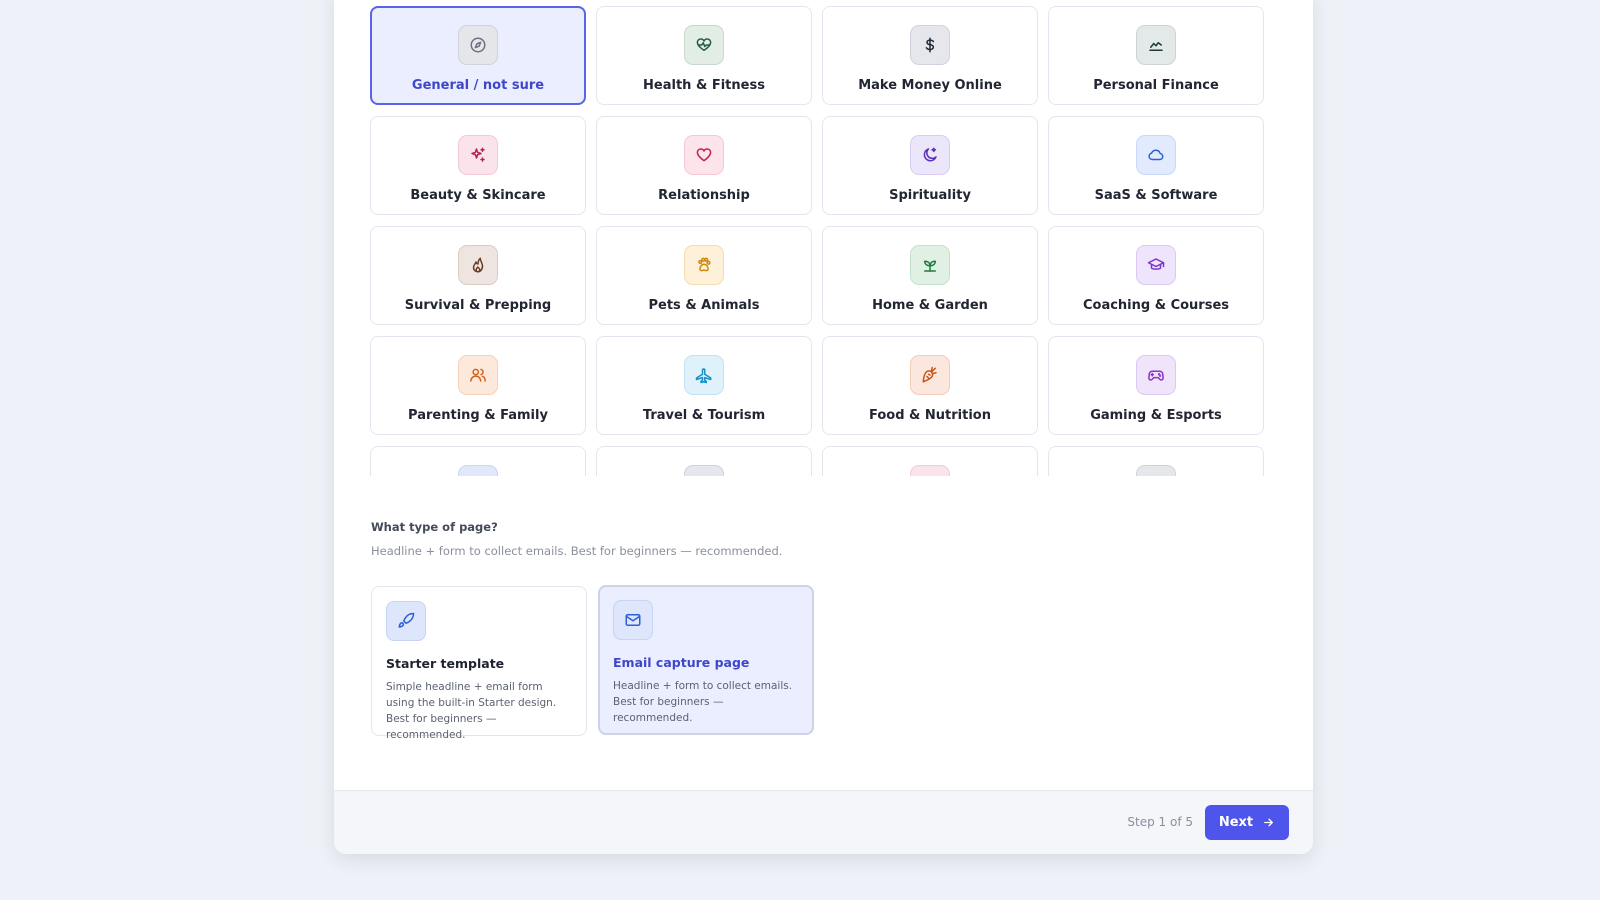 This screenshot has height=900, width=1600. What do you see at coordinates (704, 305) in the screenshot?
I see `niche-label: Pets & Animals` at bounding box center [704, 305].